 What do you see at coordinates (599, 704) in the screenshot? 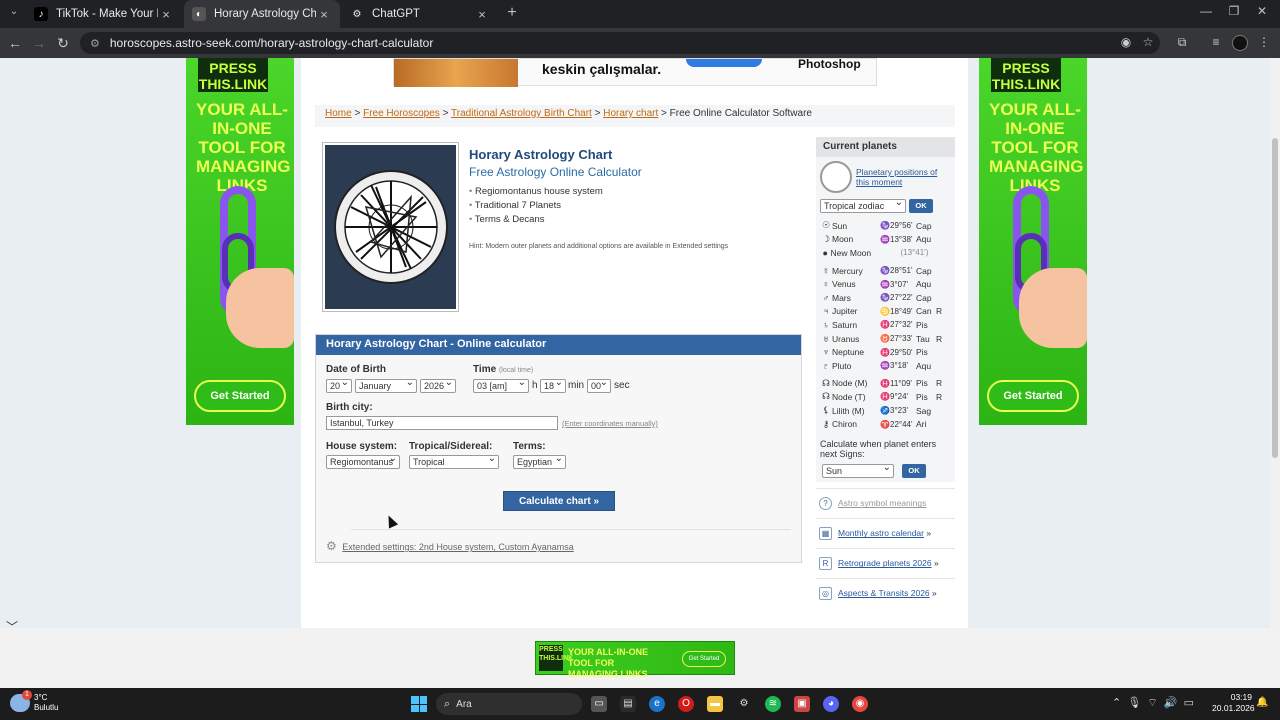
I see `task-view-icon: ▭` at bounding box center [599, 704].